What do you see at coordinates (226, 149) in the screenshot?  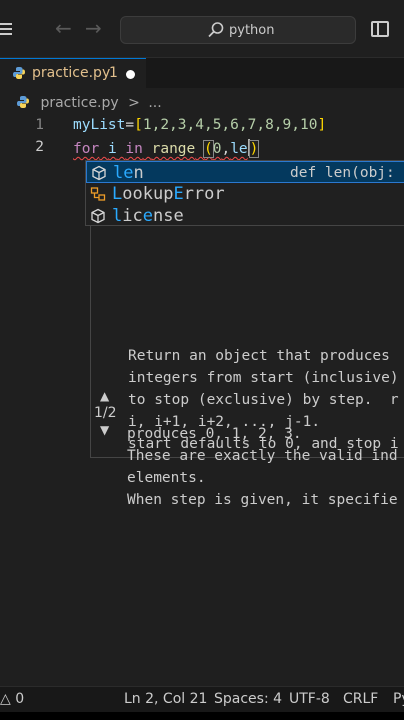 I see `operator-token: ,` at bounding box center [226, 149].